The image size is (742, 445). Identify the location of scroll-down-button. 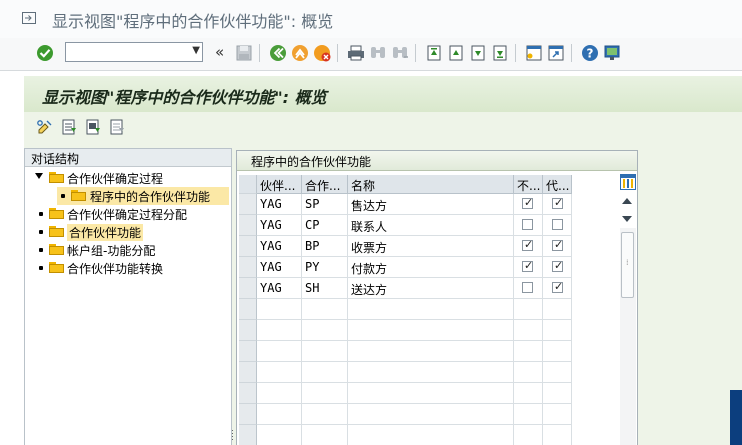
(627, 219).